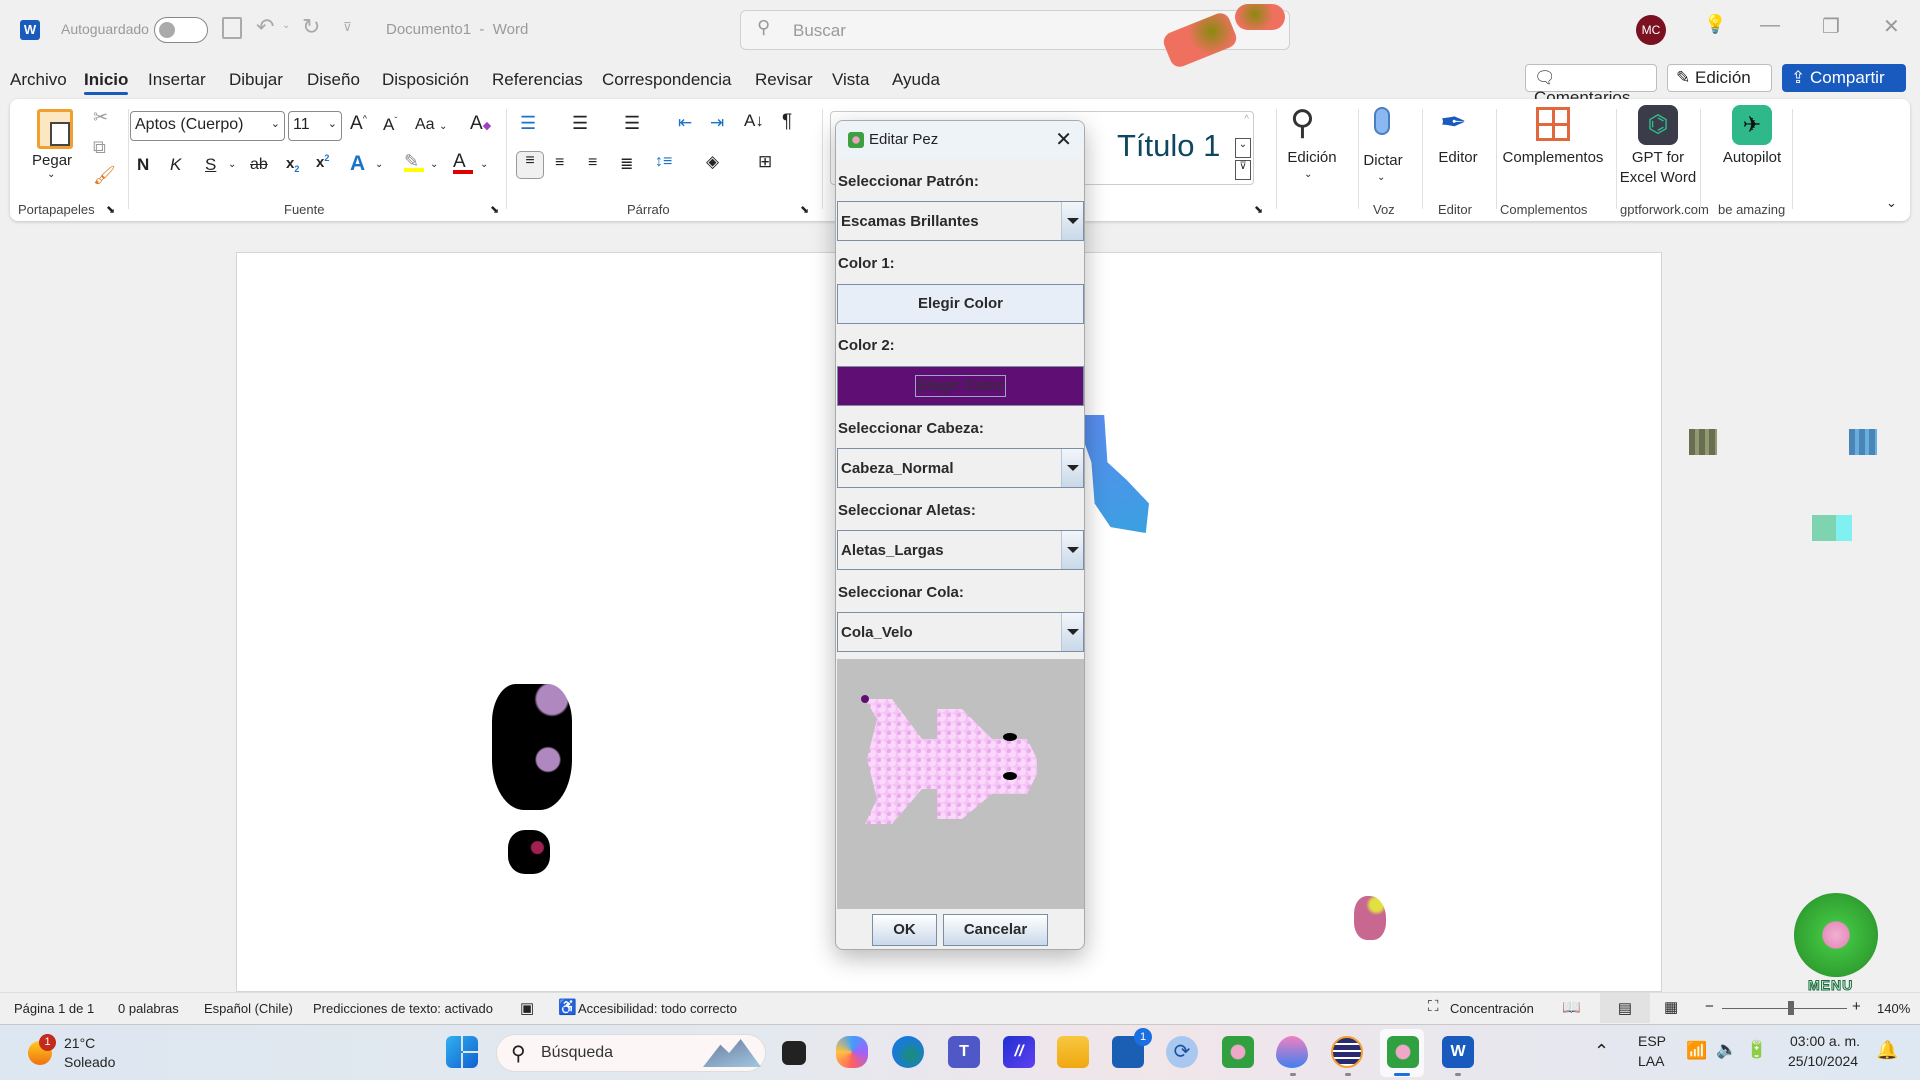 This screenshot has width=1920, height=1080. What do you see at coordinates (1222, 37) in the screenshot?
I see `fish-sprite-coral` at bounding box center [1222, 37].